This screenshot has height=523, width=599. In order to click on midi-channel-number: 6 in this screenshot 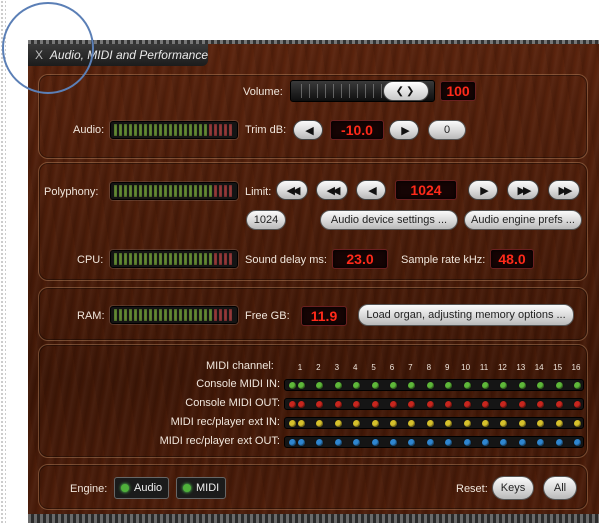, I will do `click(392, 367)`.